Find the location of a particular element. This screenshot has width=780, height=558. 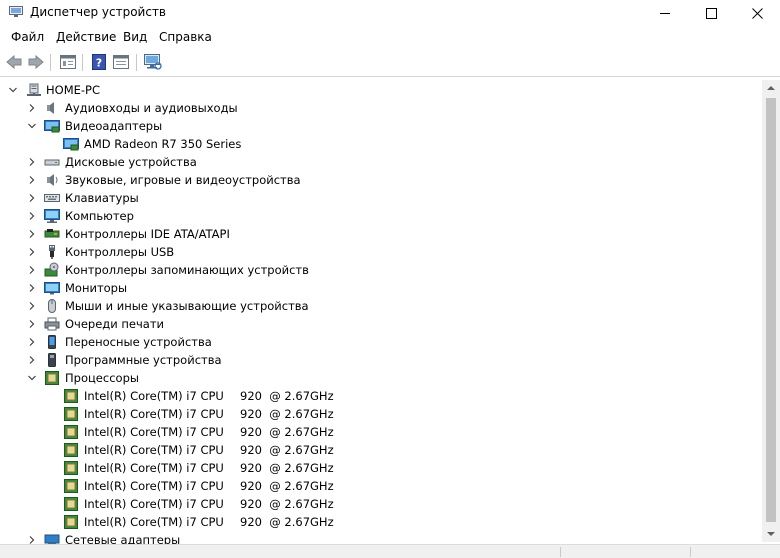

device-manager-app-icon is located at coordinates (16, 11).